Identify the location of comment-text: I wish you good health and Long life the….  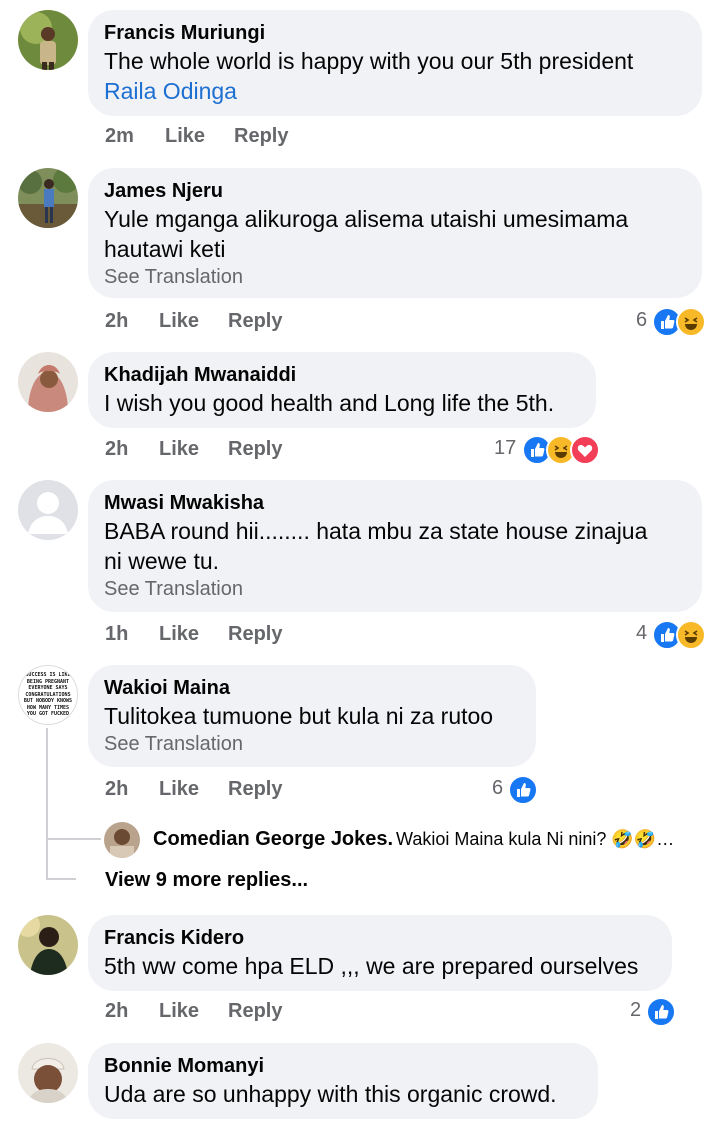
(329, 403).